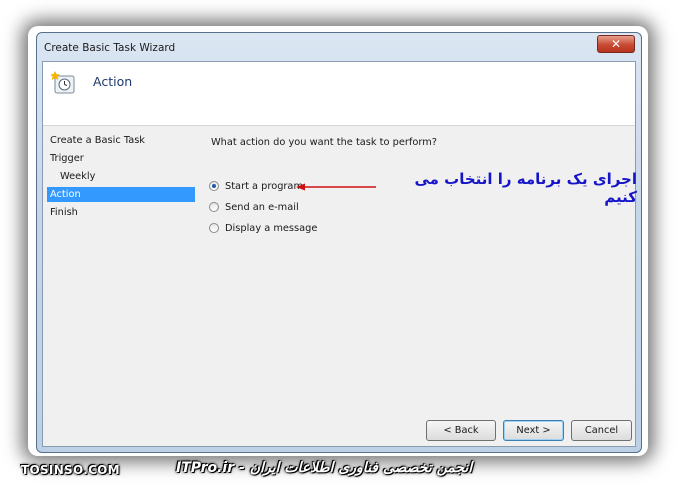 This screenshot has width=678, height=492. I want to click on nav-item-finish: Finish, so click(121, 212).